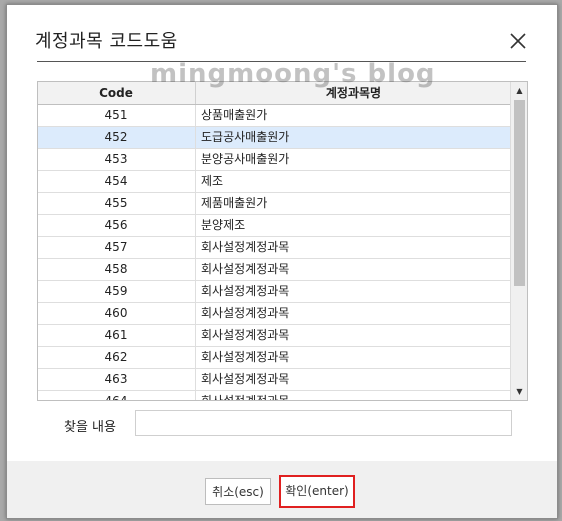  Describe the element at coordinates (116, 137) in the screenshot. I see `cell-code: 452` at that location.